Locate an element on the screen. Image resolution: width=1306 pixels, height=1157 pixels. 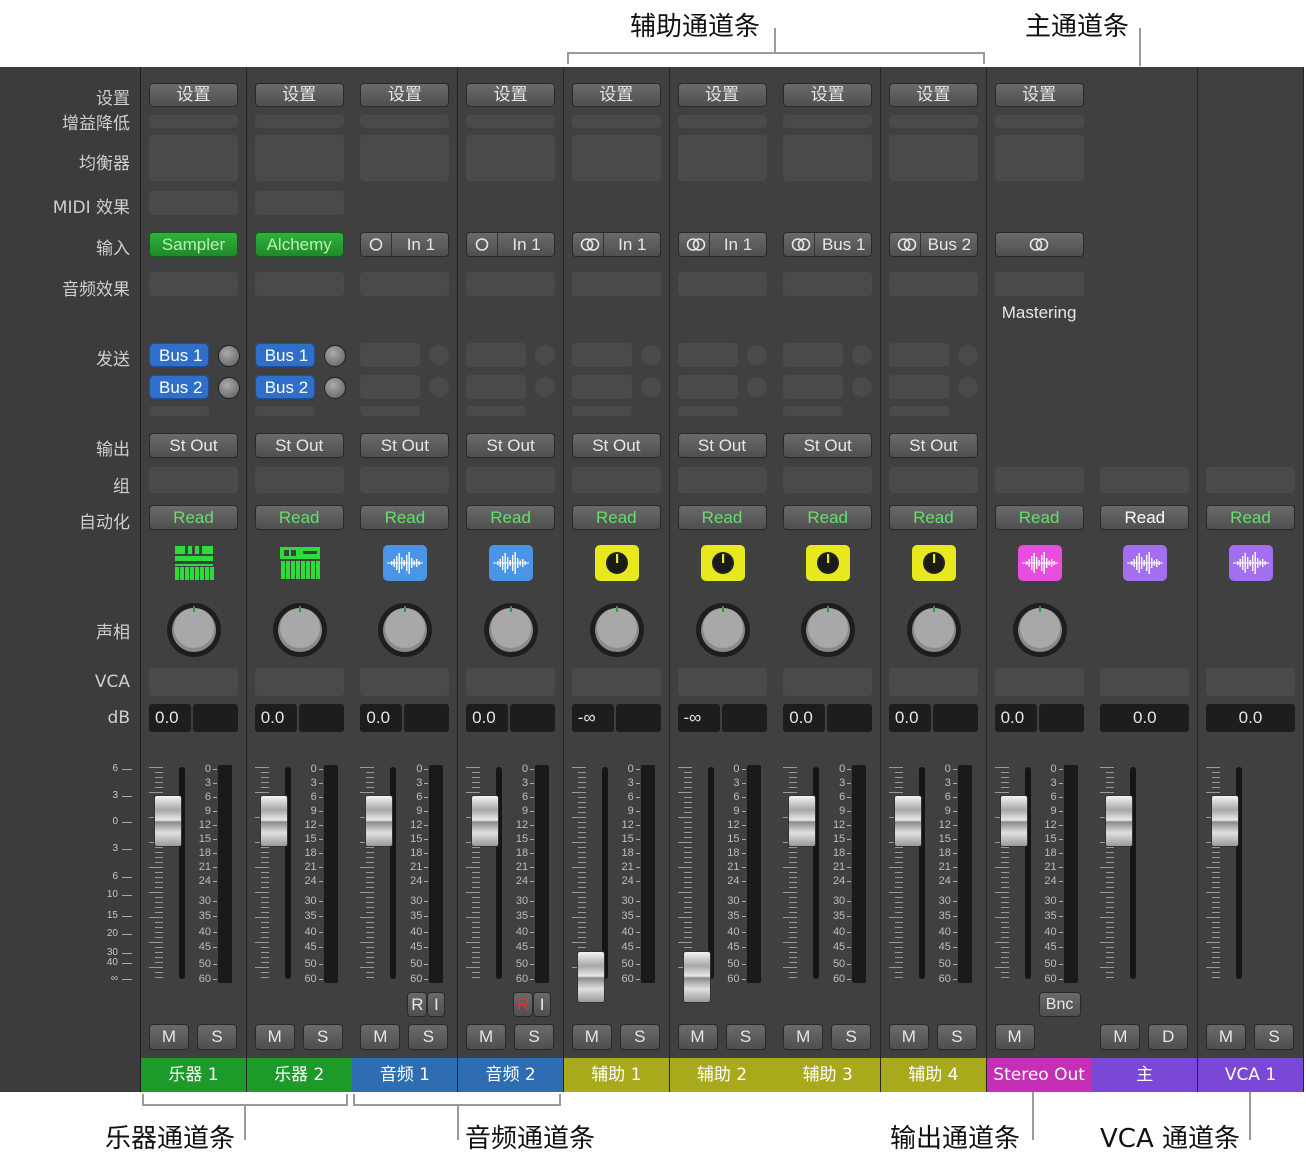
send-bus-button: Bus 2 is located at coordinates (285, 387).